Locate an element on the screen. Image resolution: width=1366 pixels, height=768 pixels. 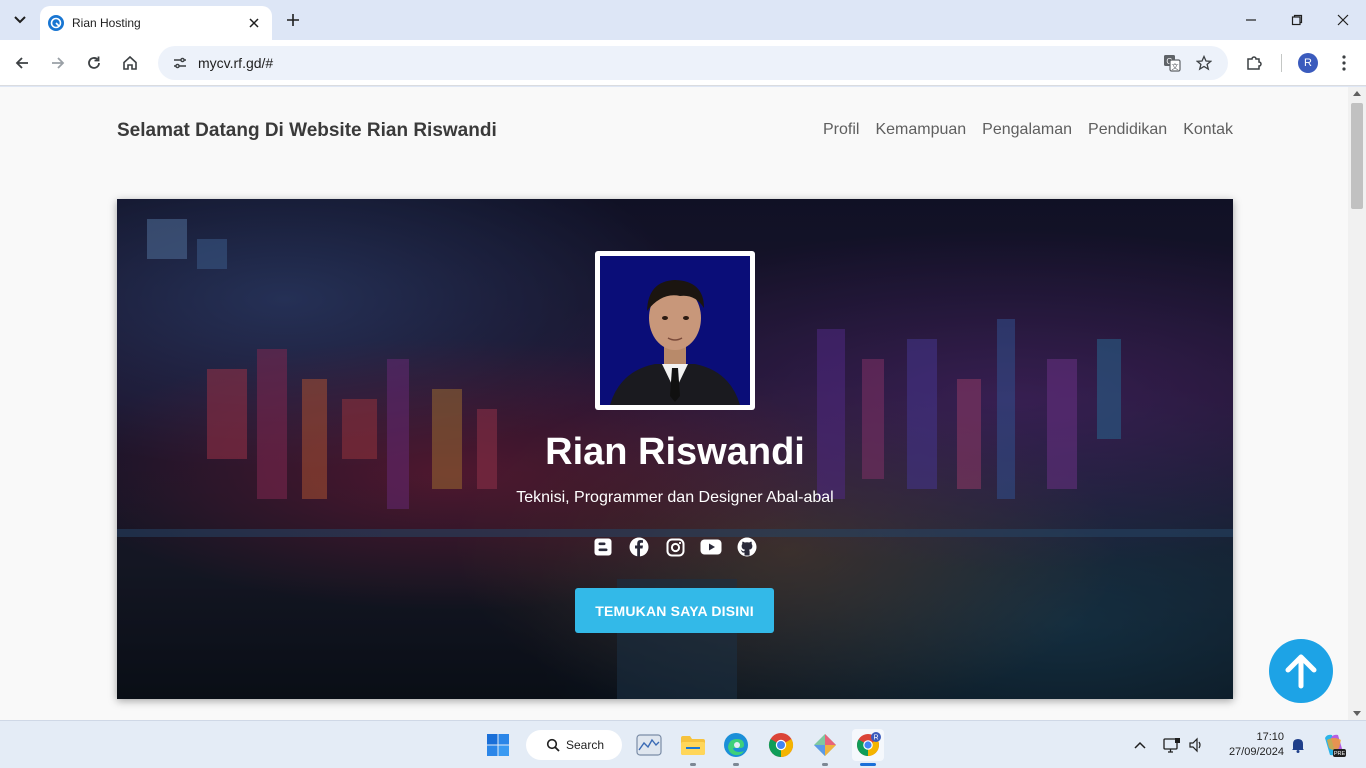
facebook-icon is located at coordinates (639, 547).